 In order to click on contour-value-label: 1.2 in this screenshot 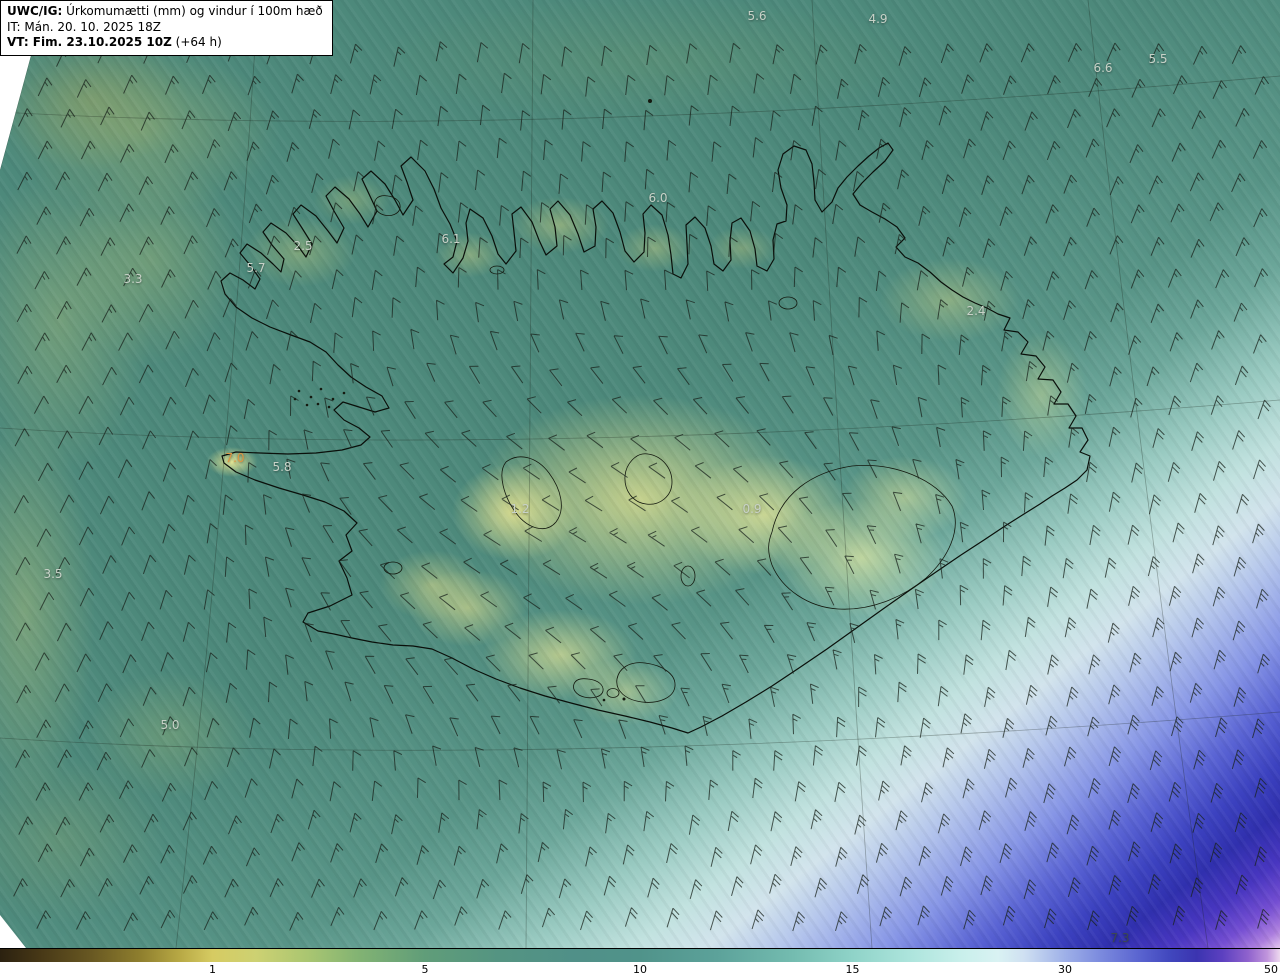, I will do `click(520, 509)`.